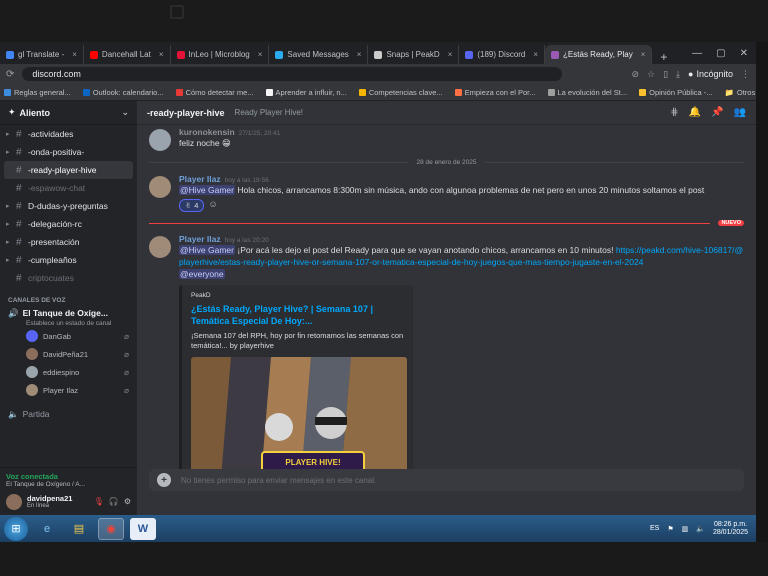 The image size is (768, 576). What do you see at coordinates (10, 74) in the screenshot?
I see `reload-icon: ⟳` at bounding box center [10, 74].